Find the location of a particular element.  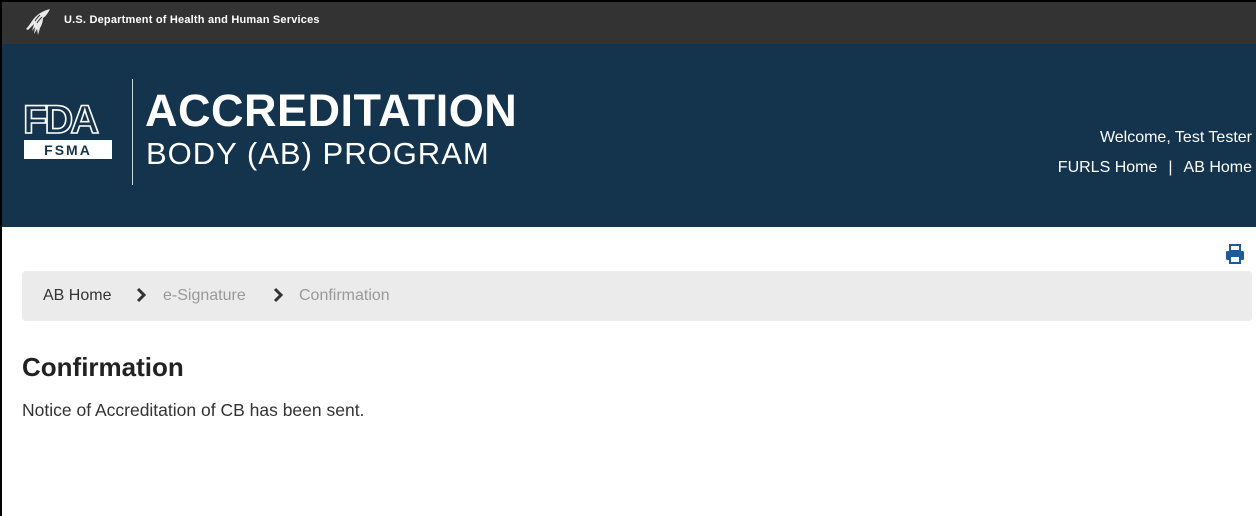

frame-top-border is located at coordinates (628, 1).